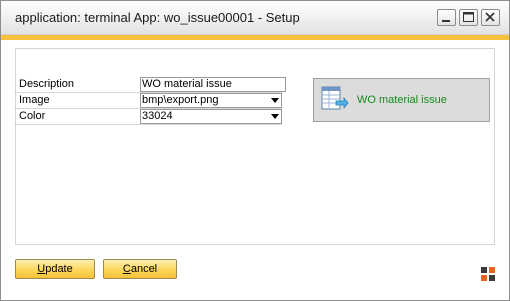 The height and width of the screenshot is (301, 510). I want to click on image-value: bmp\export.png, so click(180, 100).